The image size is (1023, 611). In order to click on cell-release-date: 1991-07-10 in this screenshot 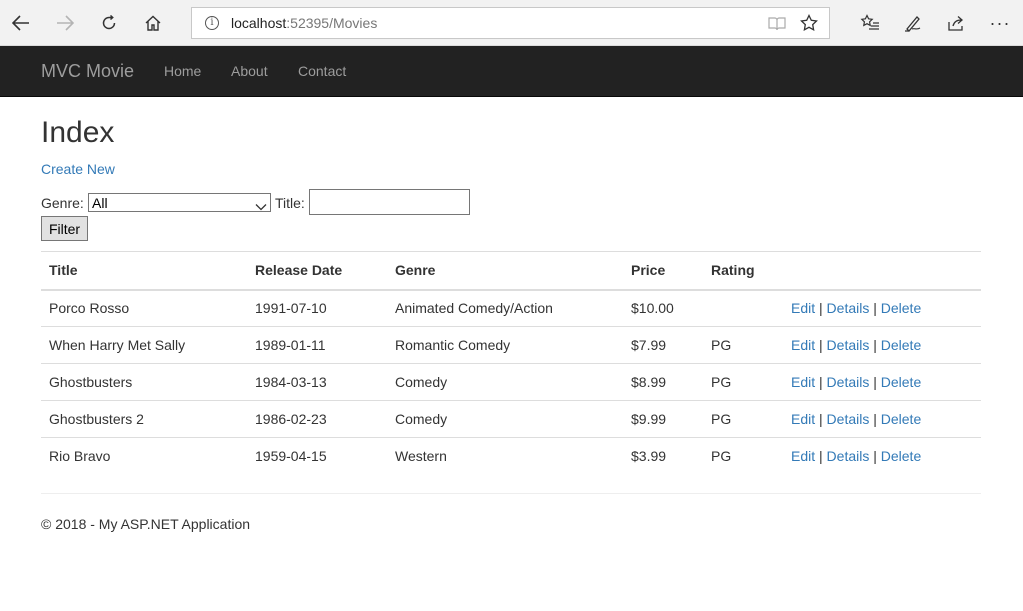, I will do `click(317, 308)`.